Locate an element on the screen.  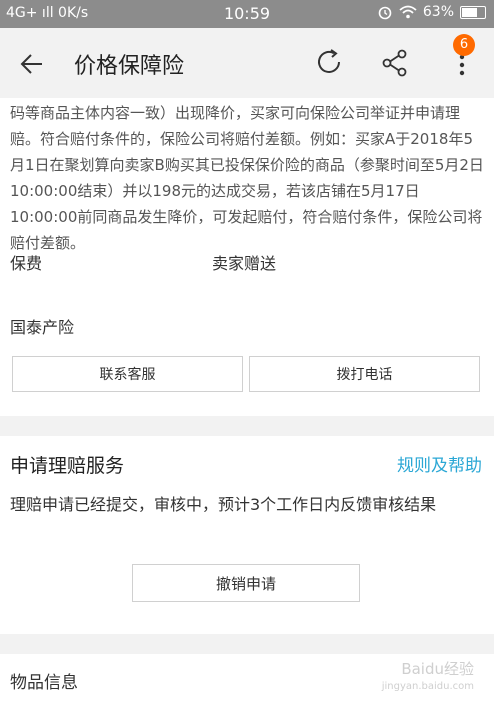
status-icons: 63% is located at coordinates (431, 12).